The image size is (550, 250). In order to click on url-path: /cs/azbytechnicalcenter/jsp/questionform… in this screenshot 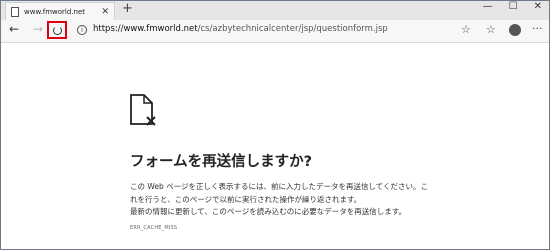, I will do `click(292, 29)`.